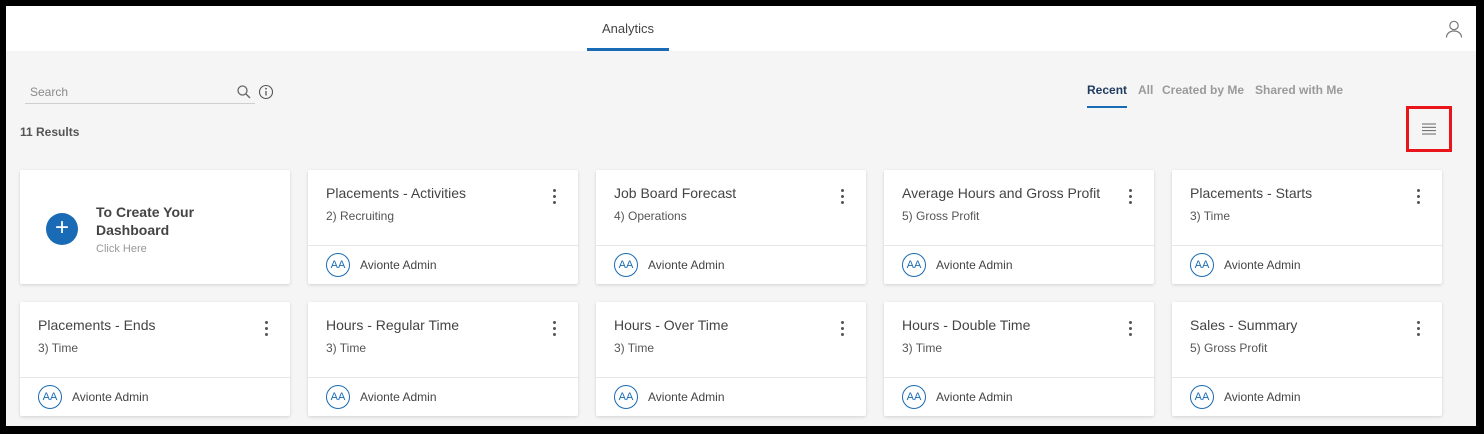 The image size is (1484, 434). I want to click on create-dashboard-title: To Create Your Dashboard, so click(145, 221).